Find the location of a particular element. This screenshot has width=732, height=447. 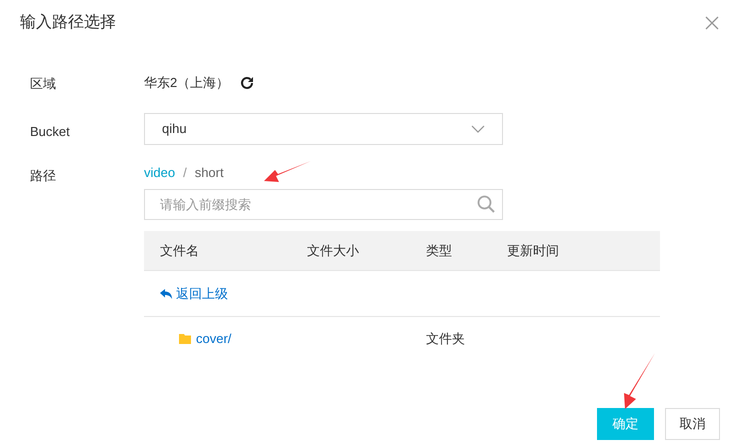

column-header: 更新时间 is located at coordinates (533, 251).